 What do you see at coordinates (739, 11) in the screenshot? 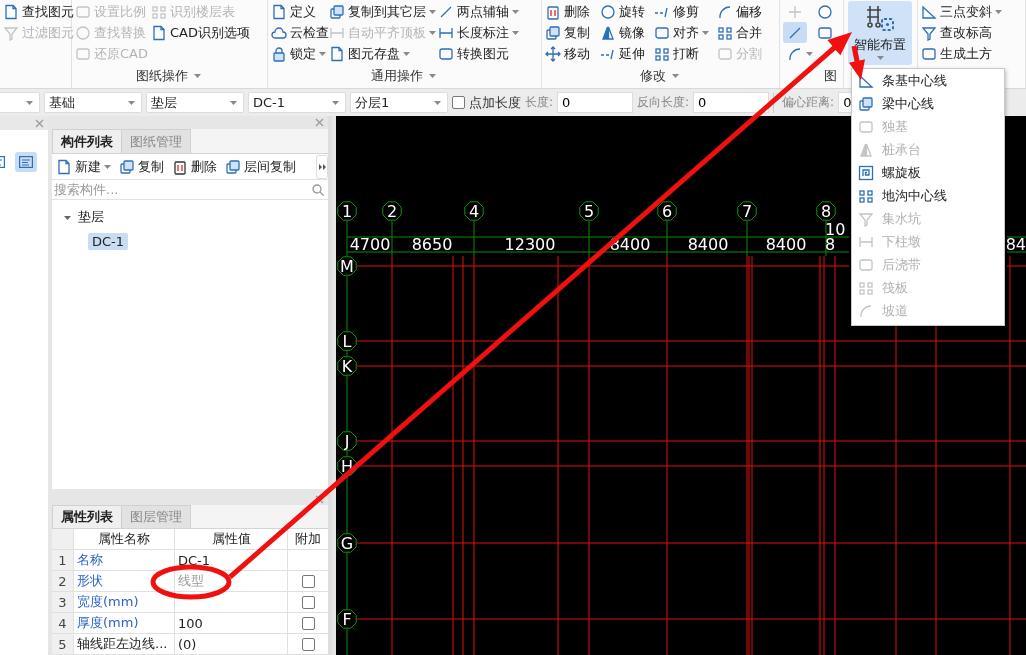
I see `ribbon-button: 偏移` at bounding box center [739, 11].